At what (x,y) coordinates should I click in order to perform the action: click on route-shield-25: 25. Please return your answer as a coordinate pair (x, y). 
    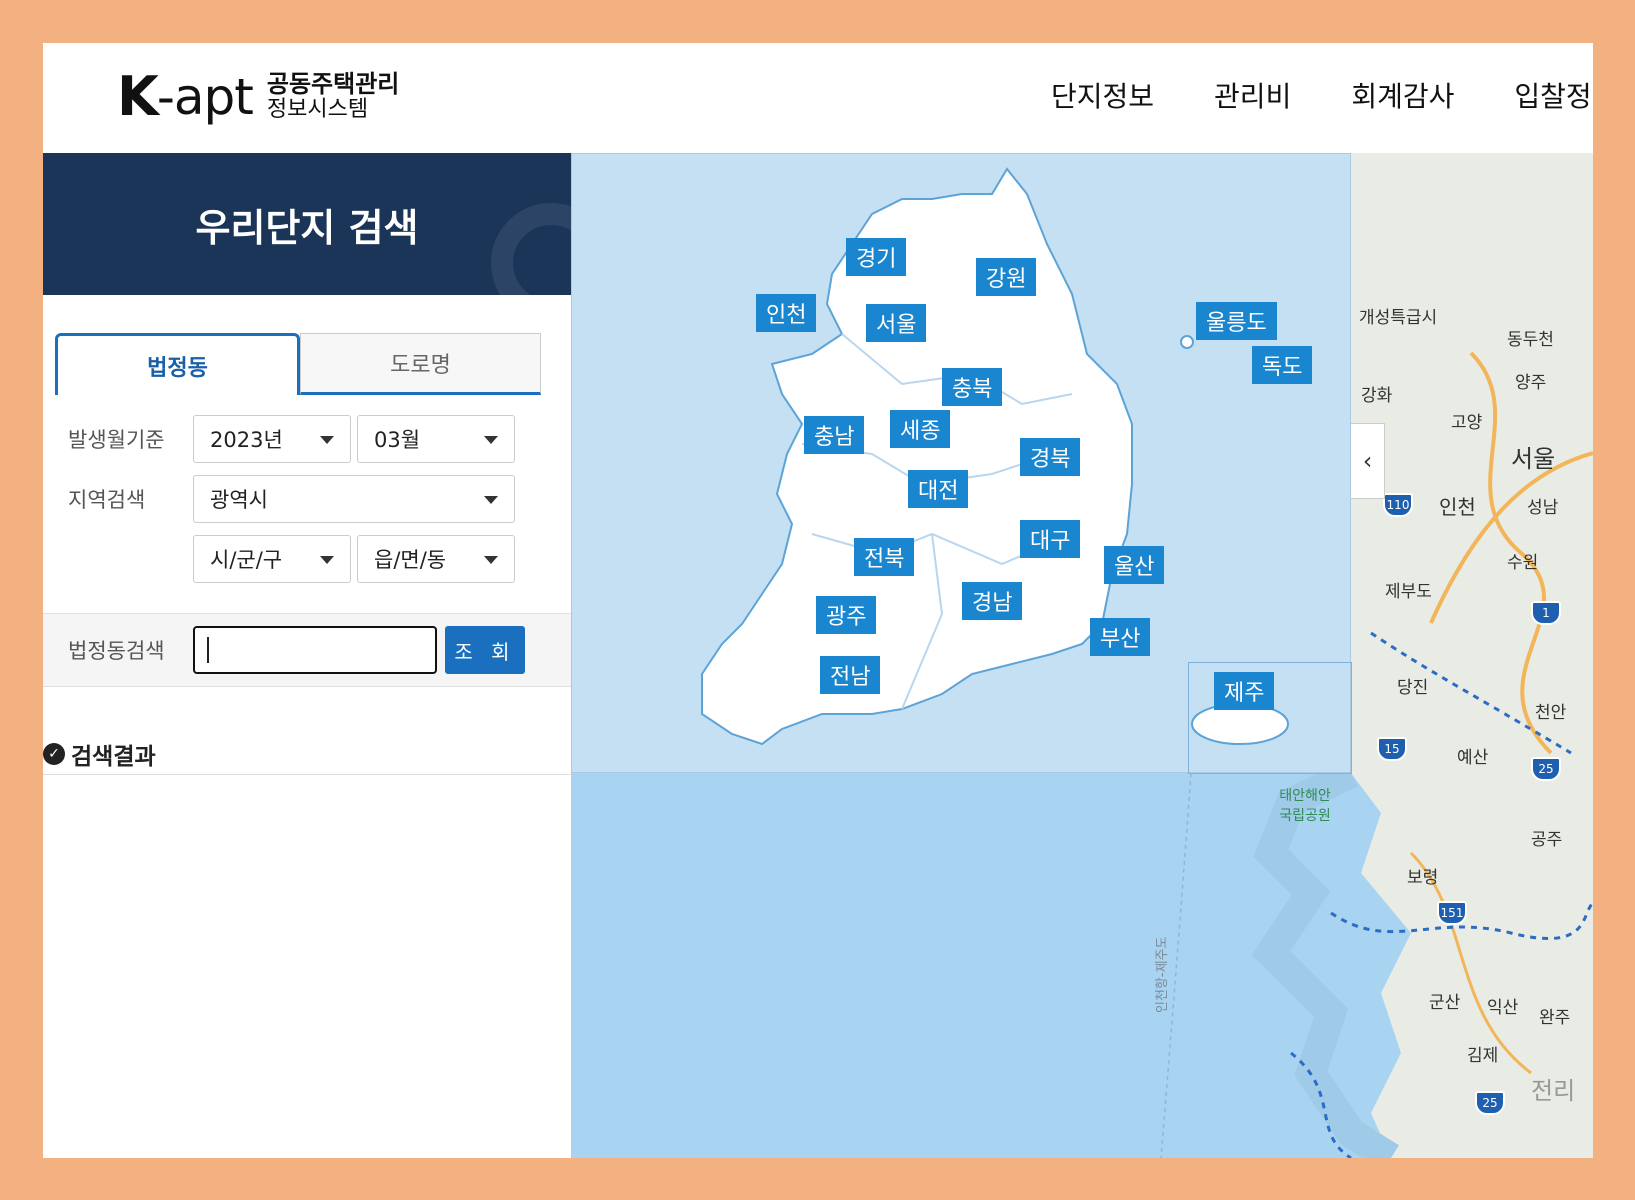
    Looking at the image, I should click on (1546, 769).